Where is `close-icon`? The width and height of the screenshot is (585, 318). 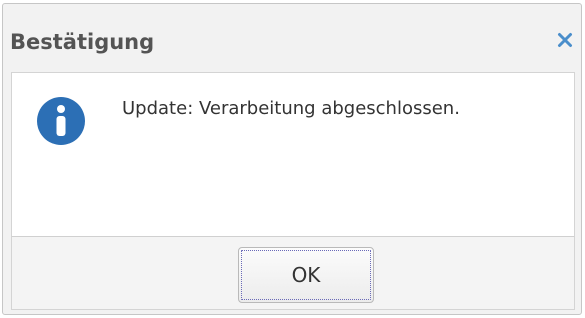
close-icon is located at coordinates (565, 40).